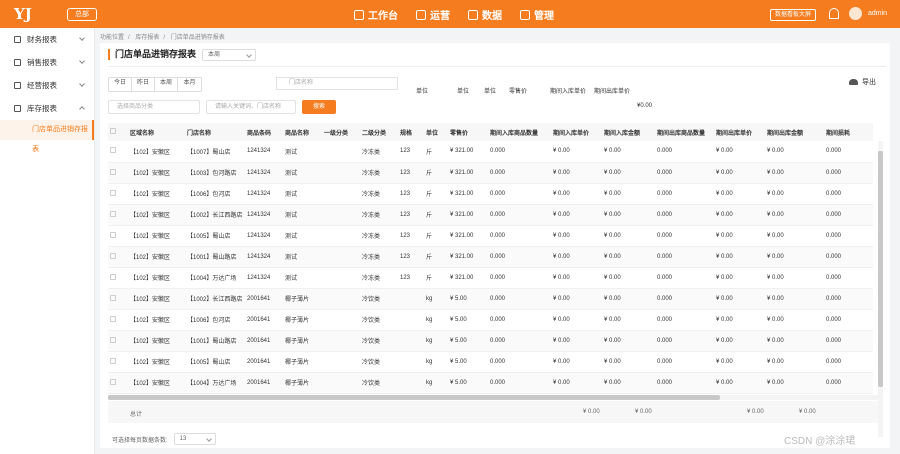  Describe the element at coordinates (433, 14) in the screenshot. I see `nav-operations: 运营` at that location.